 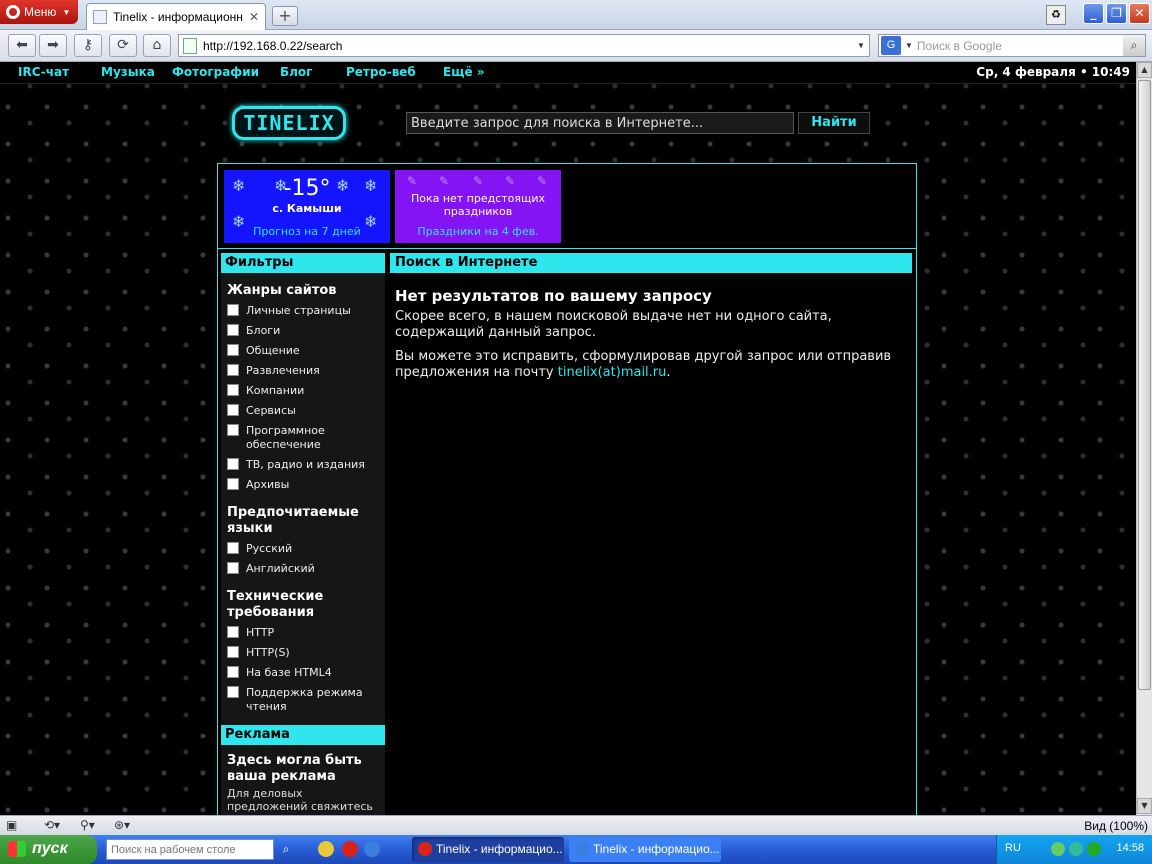 What do you see at coordinates (123, 45) in the screenshot?
I see `reload-button: ⟳` at bounding box center [123, 45].